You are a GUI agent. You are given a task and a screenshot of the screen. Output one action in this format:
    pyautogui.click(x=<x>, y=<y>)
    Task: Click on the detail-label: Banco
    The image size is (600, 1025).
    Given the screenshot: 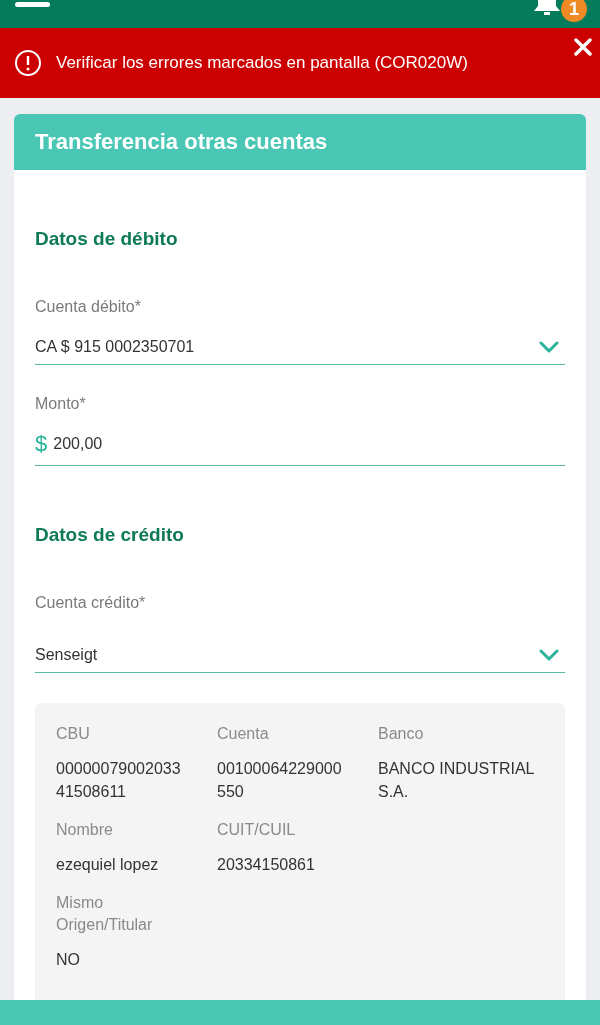 What is the action you would take?
    pyautogui.click(x=401, y=734)
    